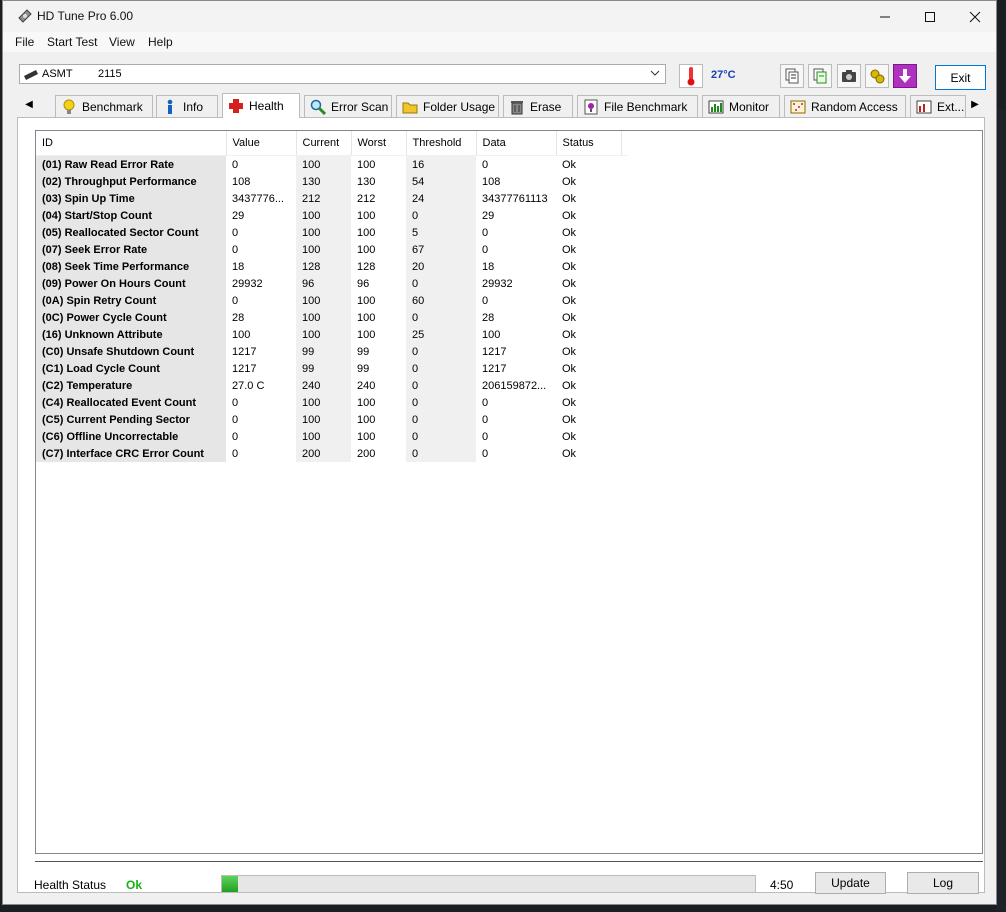  Describe the element at coordinates (849, 76) in the screenshot. I see `camera-icon` at that location.